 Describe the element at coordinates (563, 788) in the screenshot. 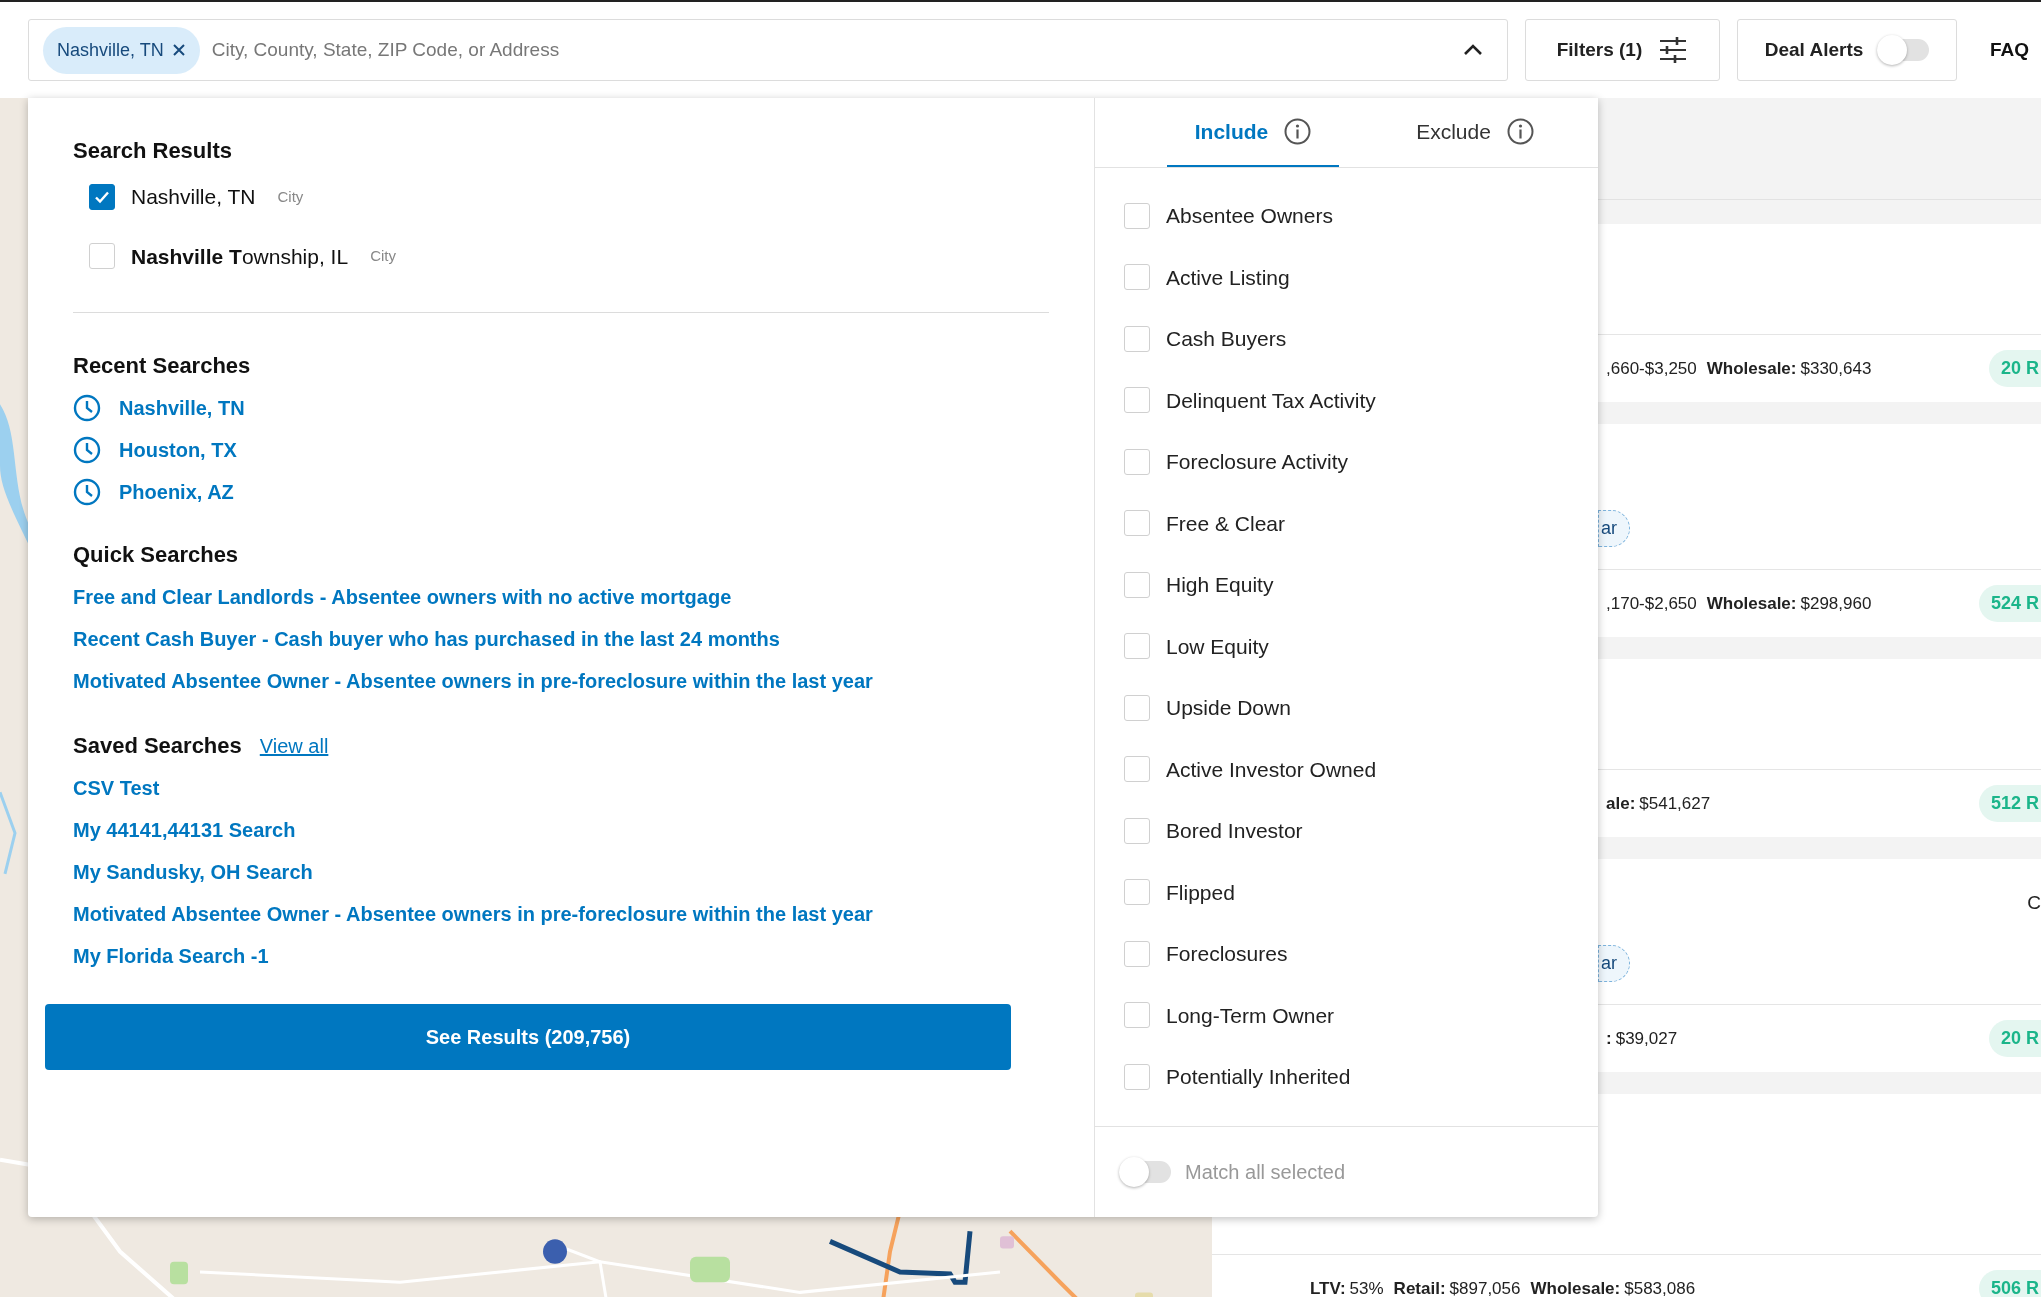

I see `saved-search-link: CSV Test` at that location.